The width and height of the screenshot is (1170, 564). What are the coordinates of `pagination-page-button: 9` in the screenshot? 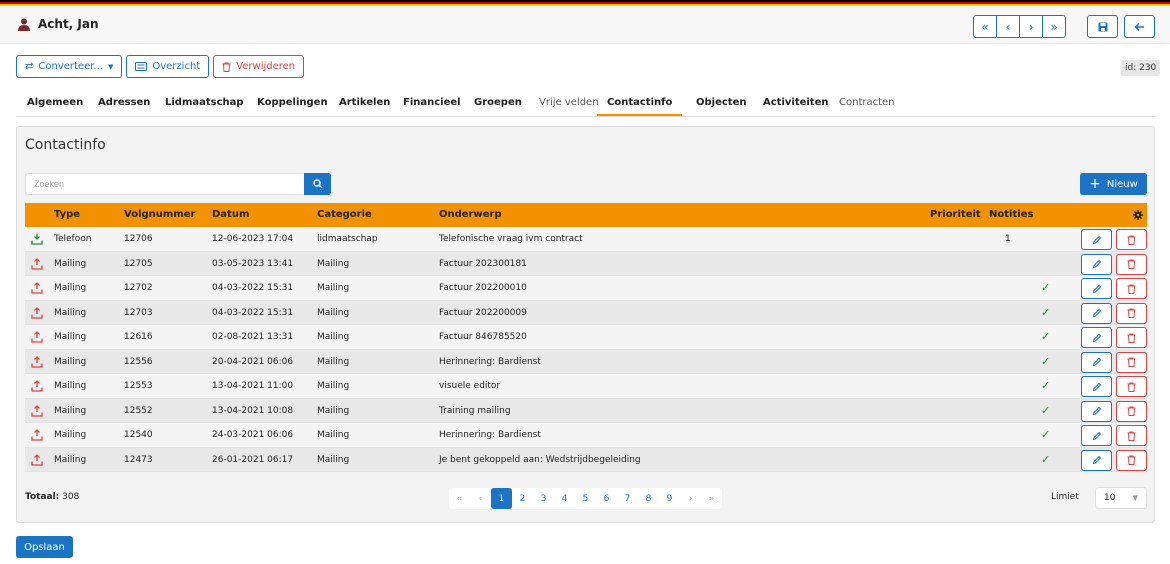 It's located at (669, 498).